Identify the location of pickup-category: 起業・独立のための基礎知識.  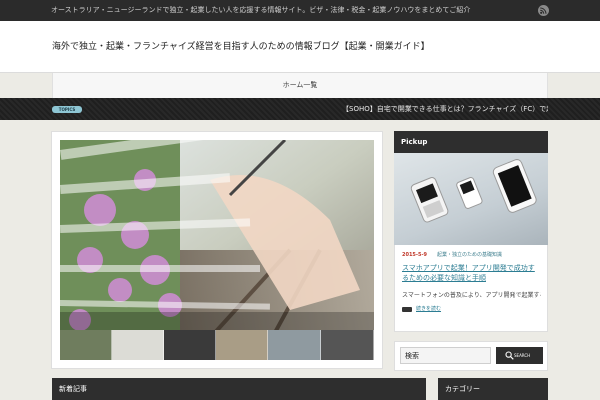
(487, 255).